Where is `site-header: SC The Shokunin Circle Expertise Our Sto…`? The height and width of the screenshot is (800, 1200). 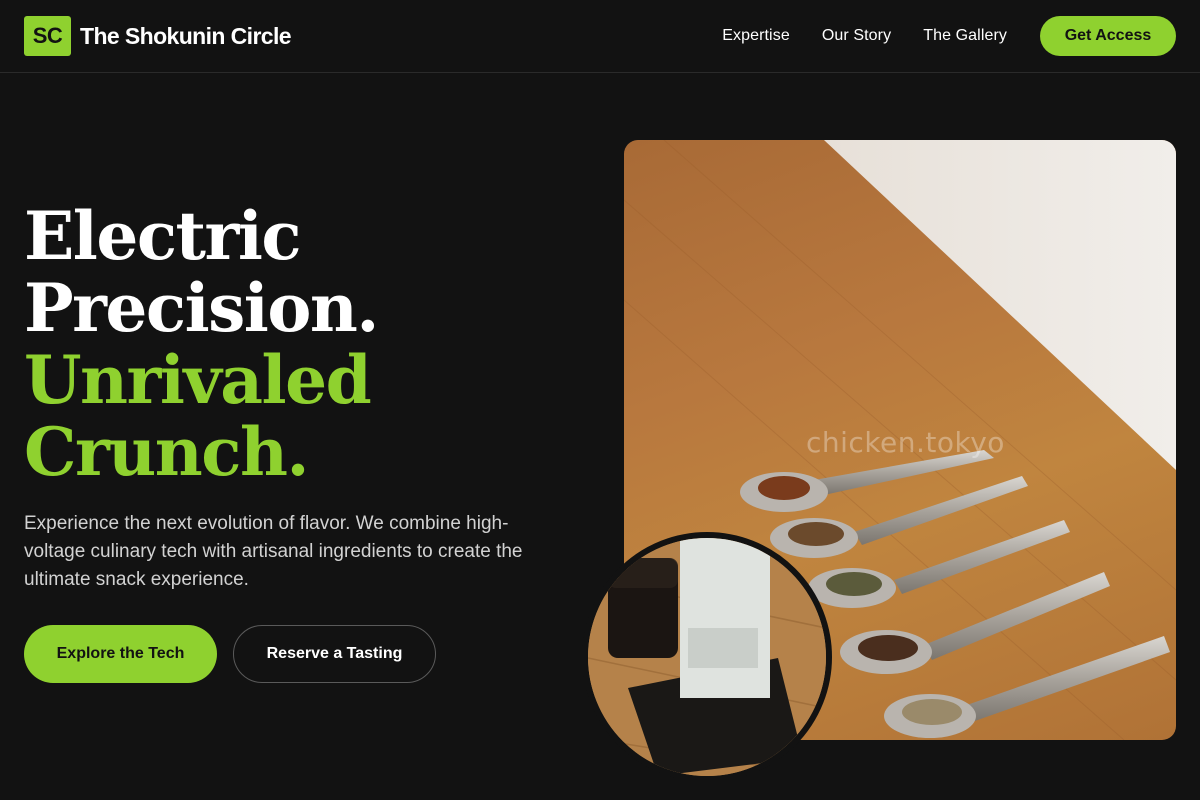 site-header: SC The Shokunin Circle Expertise Our Sto… is located at coordinates (600, 36).